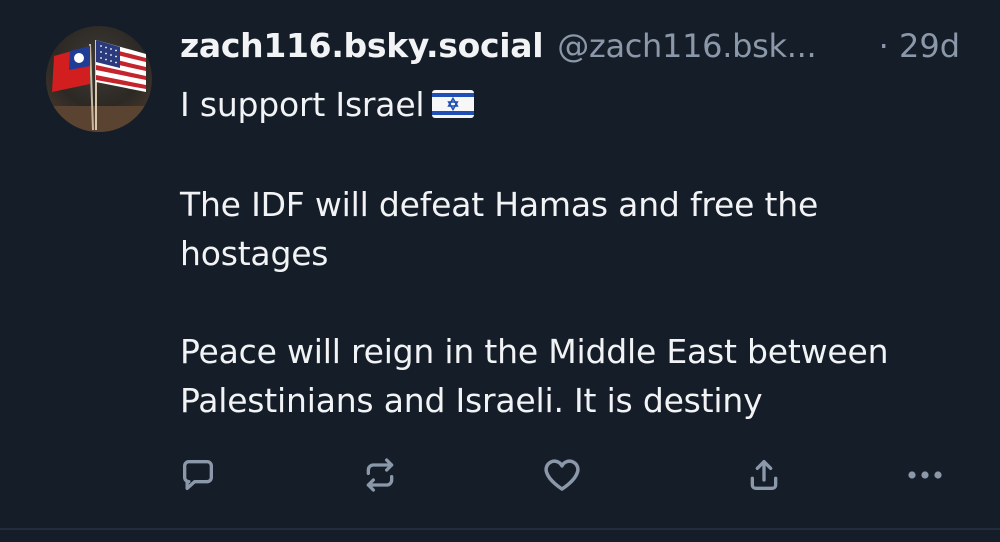 This screenshot has height=542, width=1000. I want to click on post-timestamp: · 29d, so click(924, 46).